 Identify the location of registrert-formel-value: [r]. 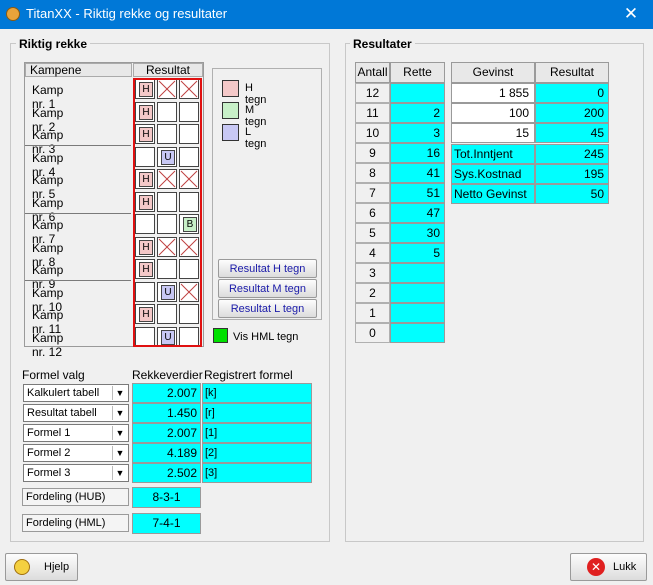
(257, 413).